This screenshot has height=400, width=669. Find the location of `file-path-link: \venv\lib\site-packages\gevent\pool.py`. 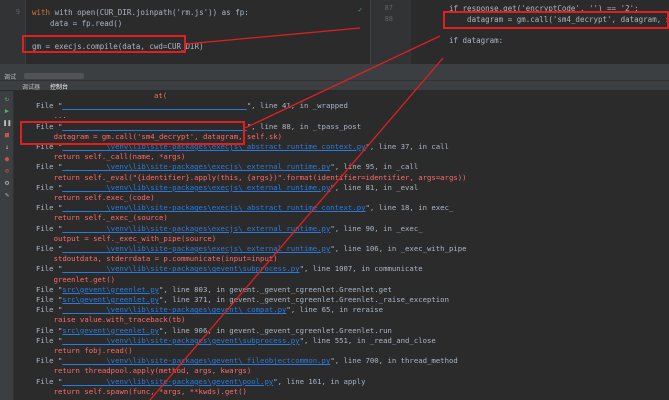

file-path-link: \venv\lib\site-packages\gevent\pool.py is located at coordinates (167, 381).